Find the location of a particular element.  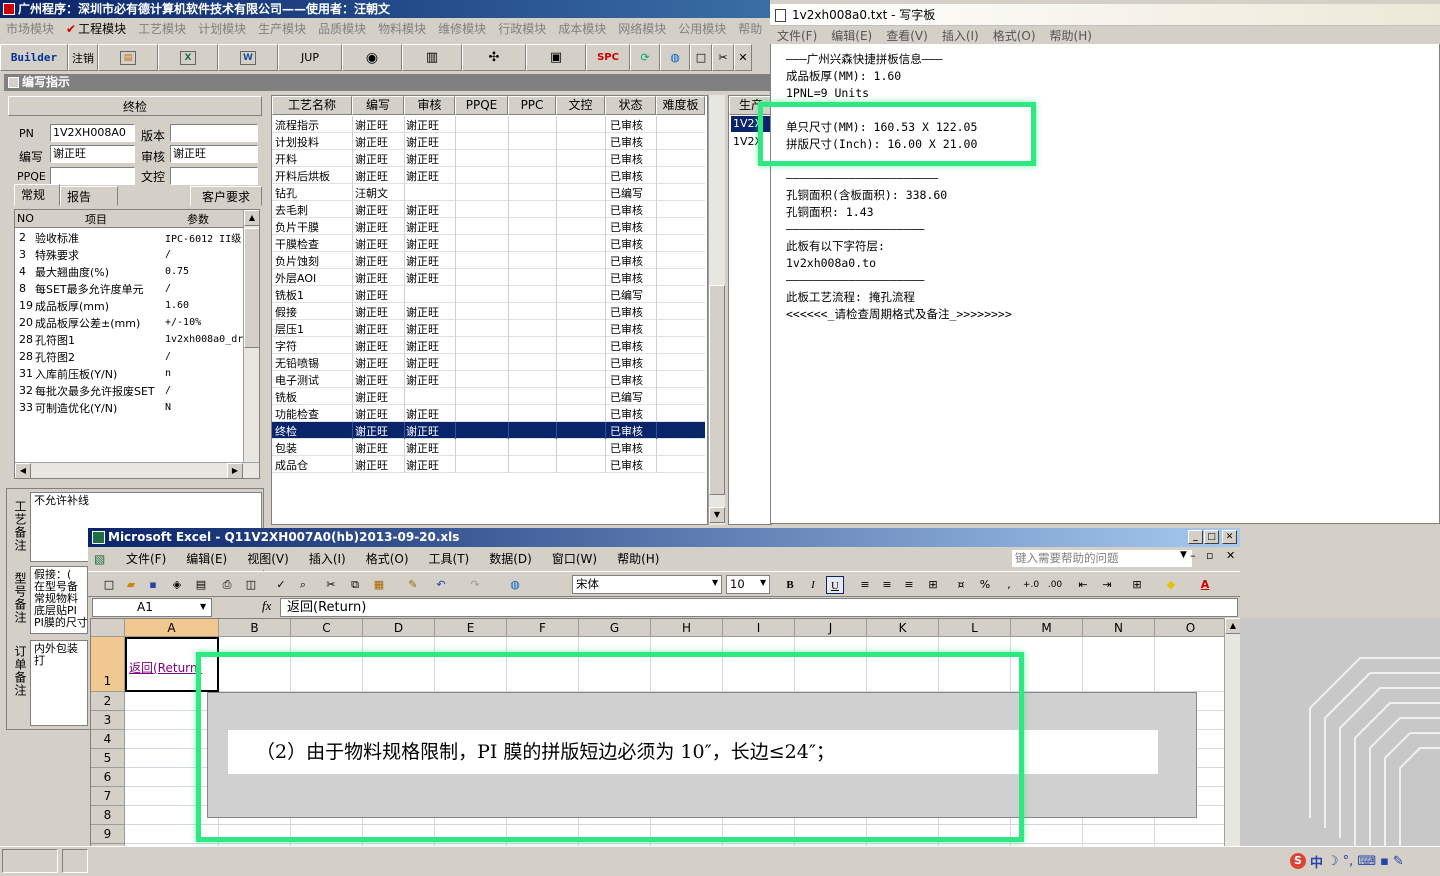

column-header: N is located at coordinates (1119, 628).